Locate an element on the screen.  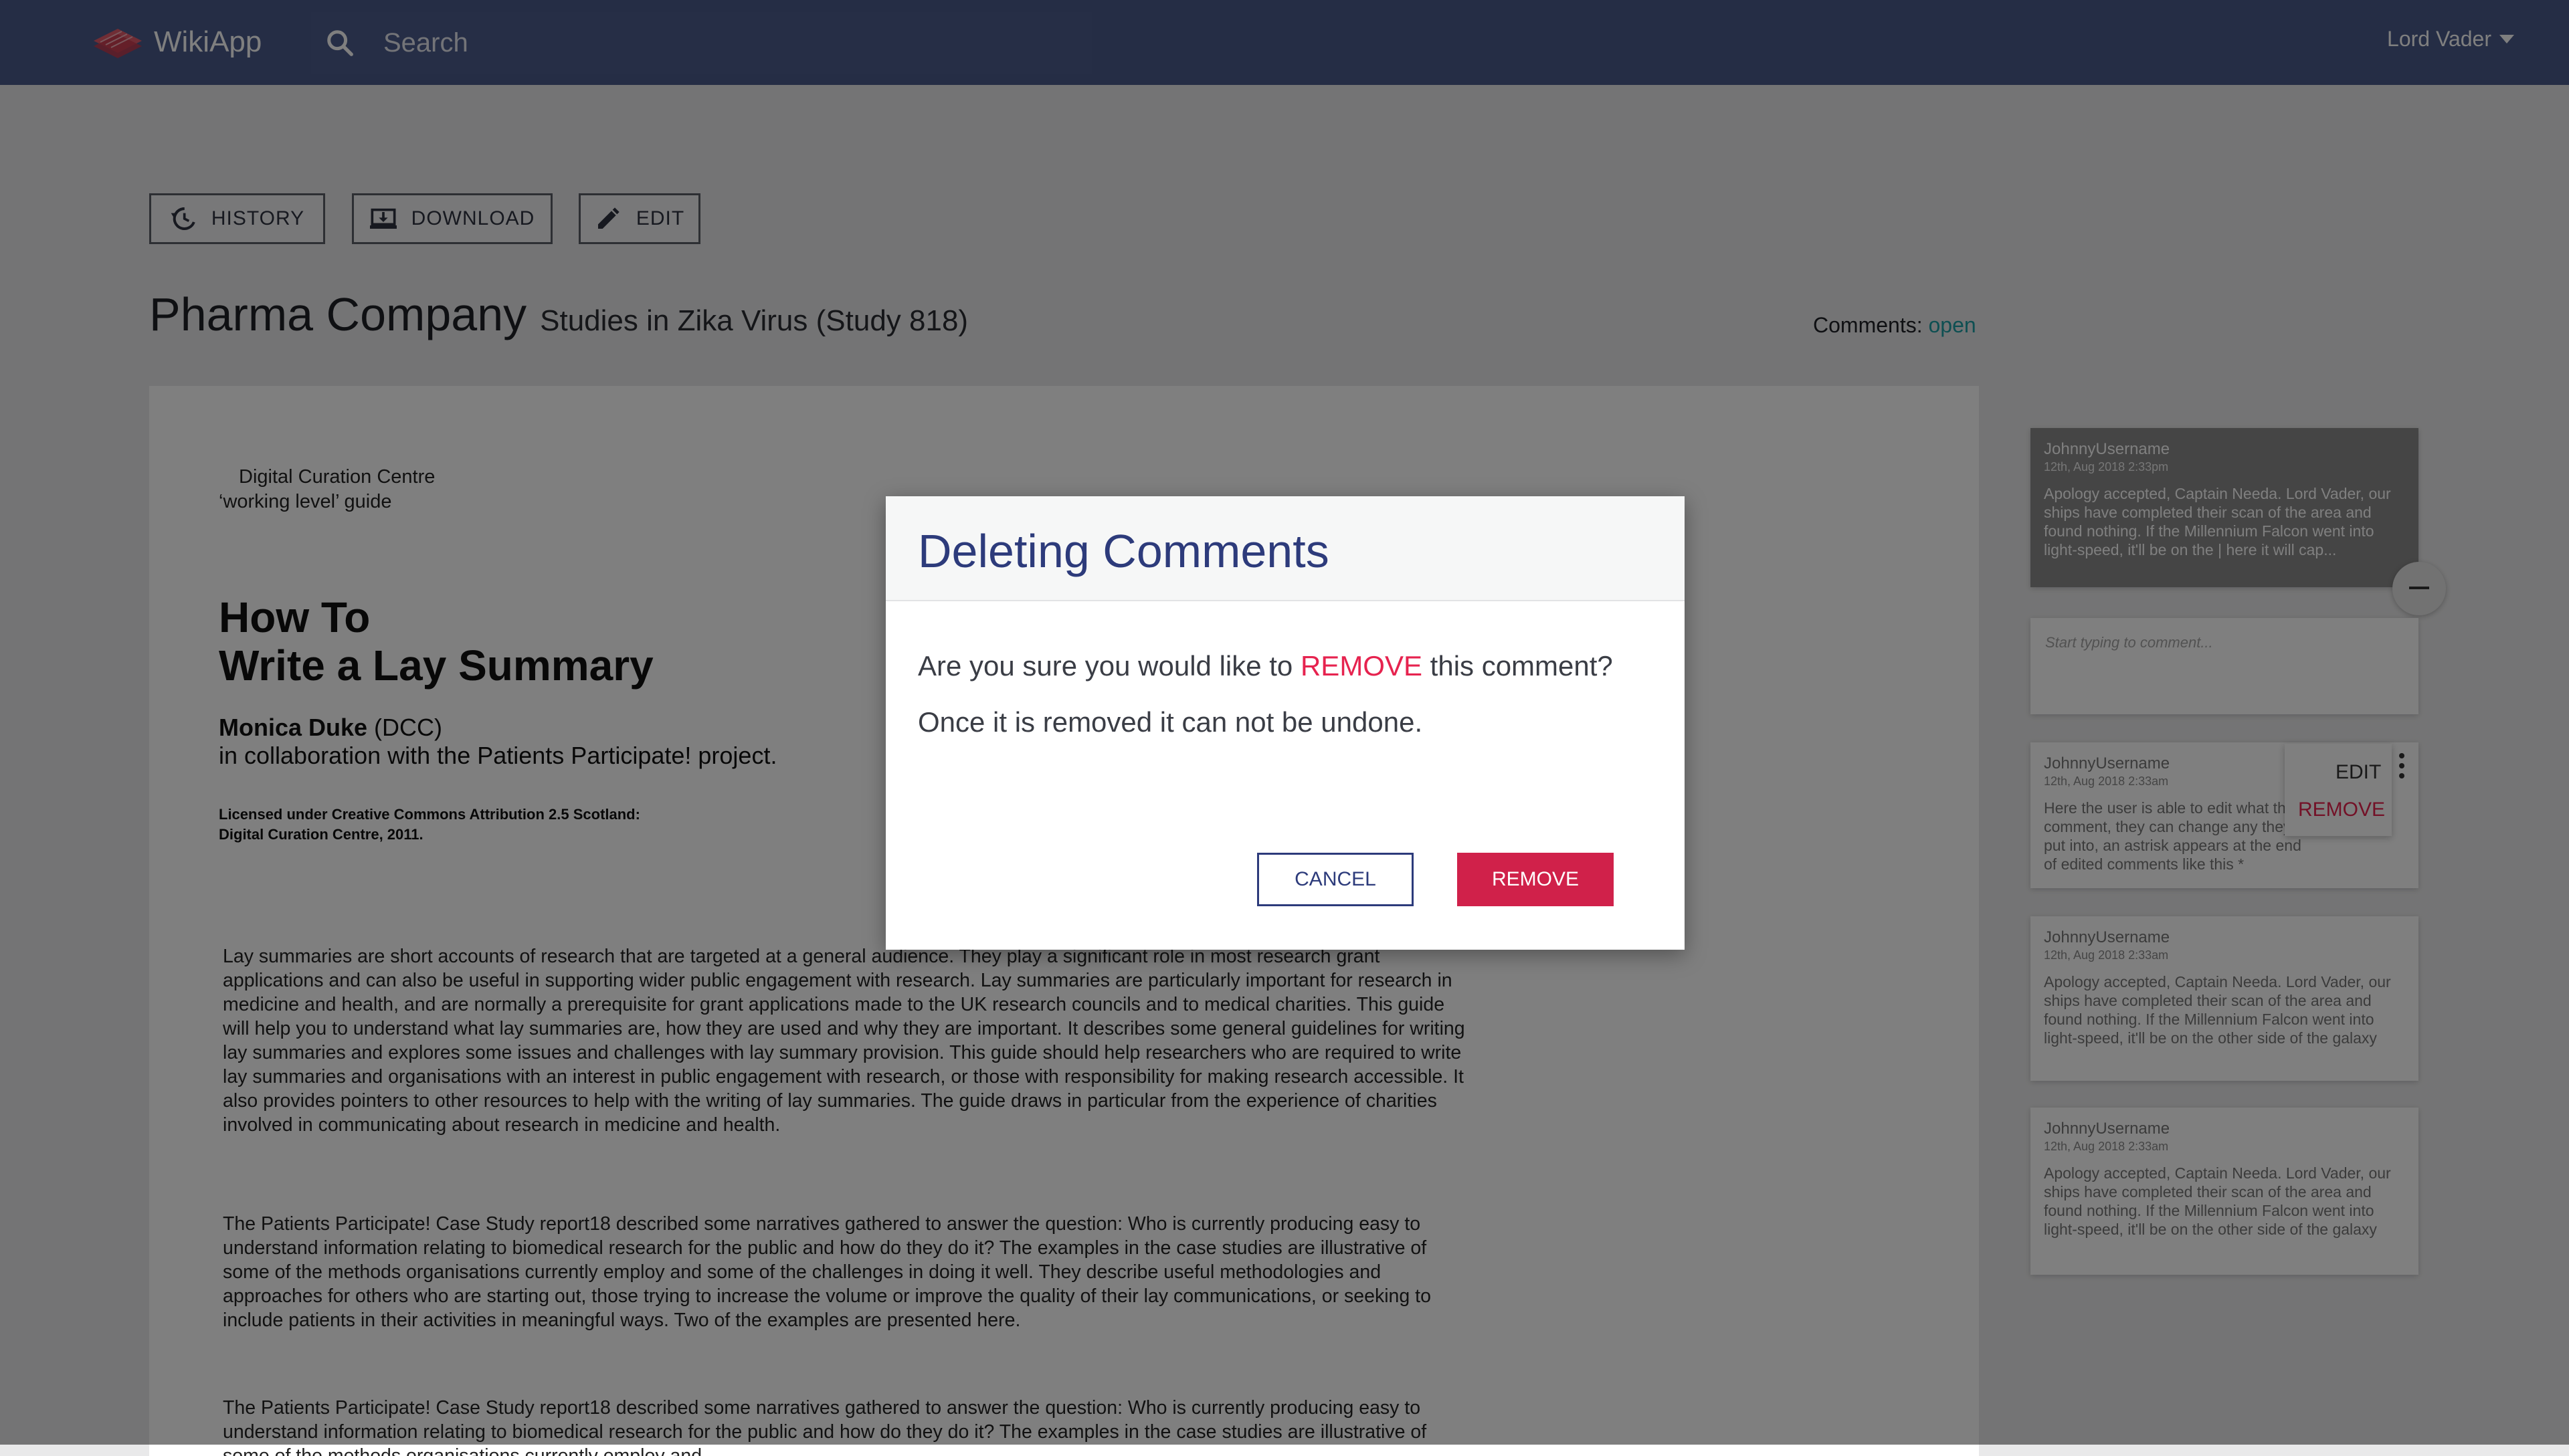
dialog-title: Deleting Comments is located at coordinates (1123, 551).